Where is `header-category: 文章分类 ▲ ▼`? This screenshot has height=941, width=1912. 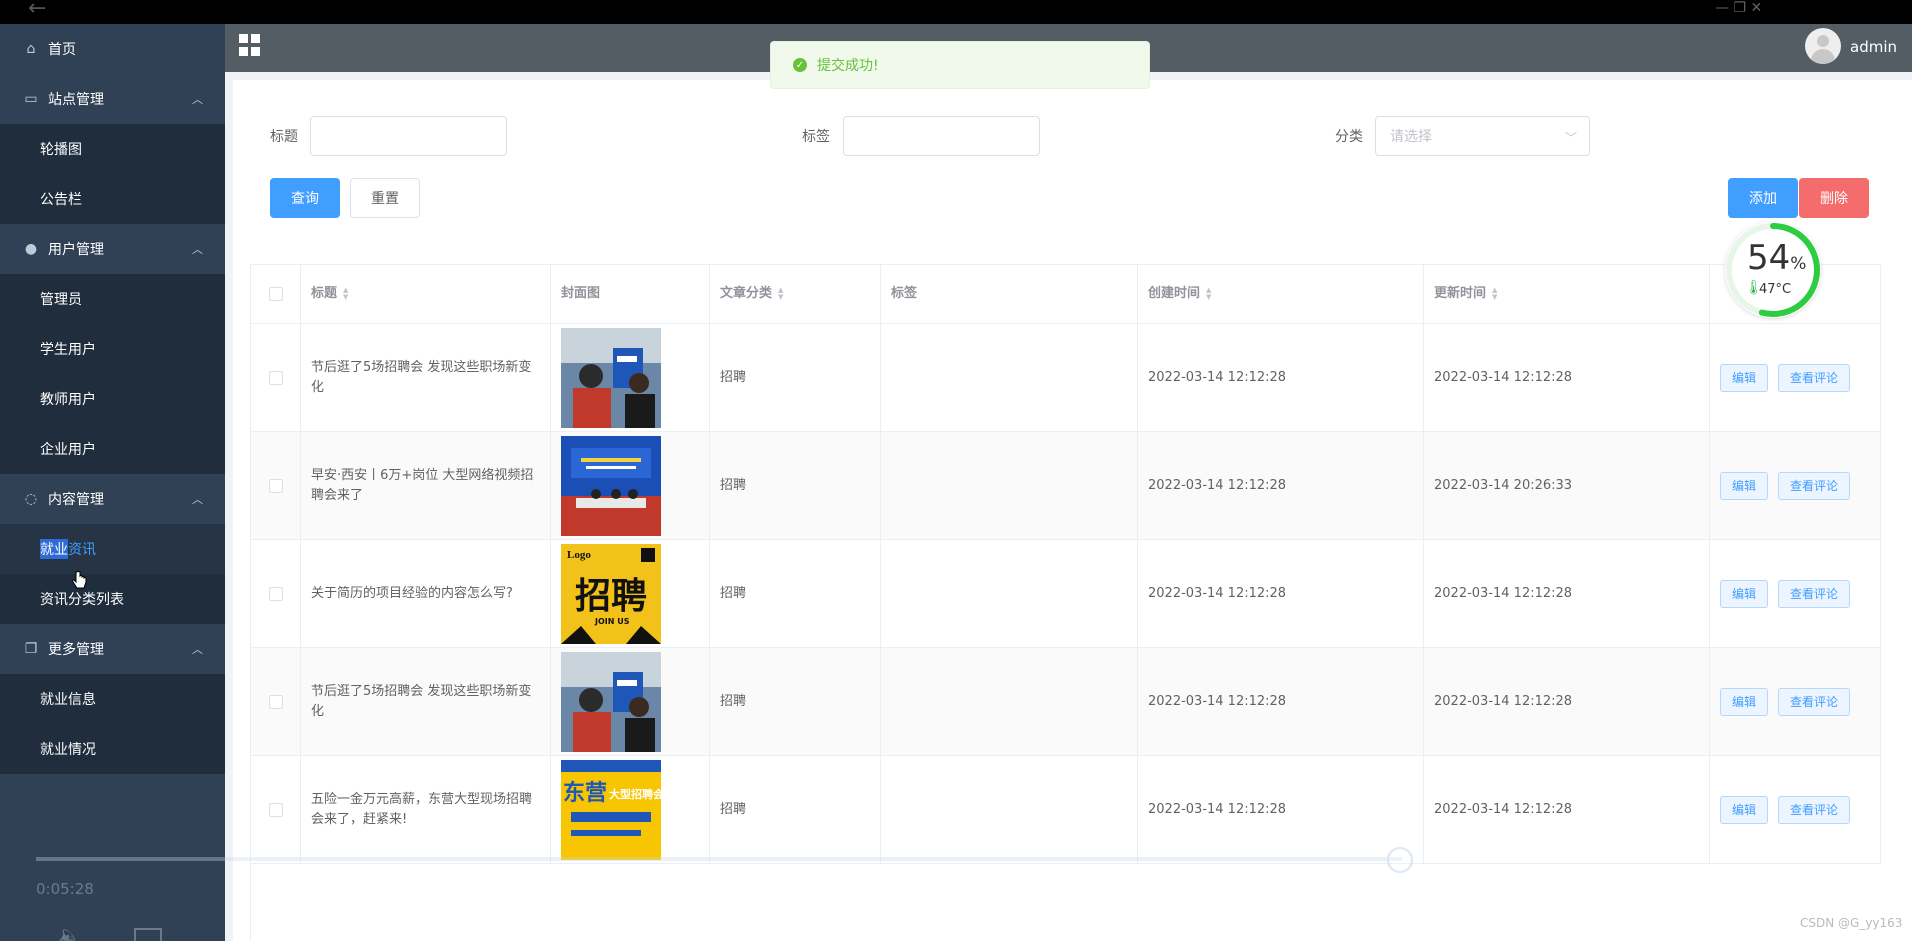
header-category: 文章分类 ▲ ▼ is located at coordinates (795, 294).